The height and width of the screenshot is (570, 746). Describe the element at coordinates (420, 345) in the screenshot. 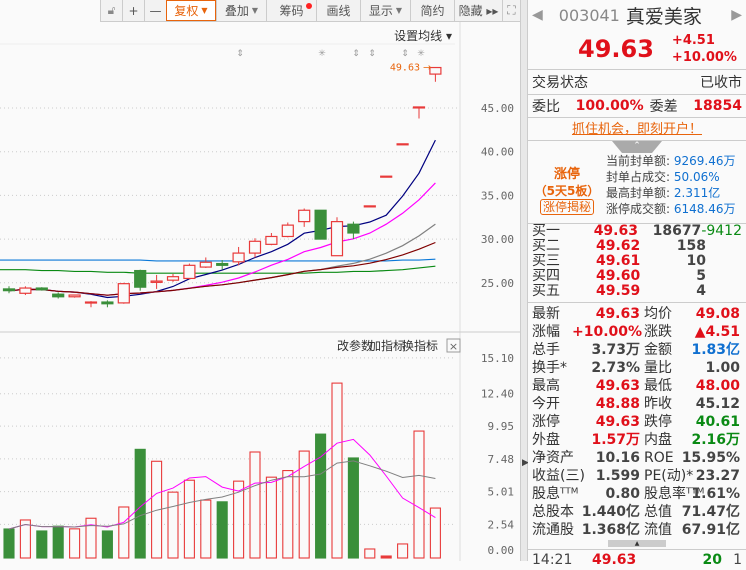

I see `indicator-button-2: 换指标` at that location.